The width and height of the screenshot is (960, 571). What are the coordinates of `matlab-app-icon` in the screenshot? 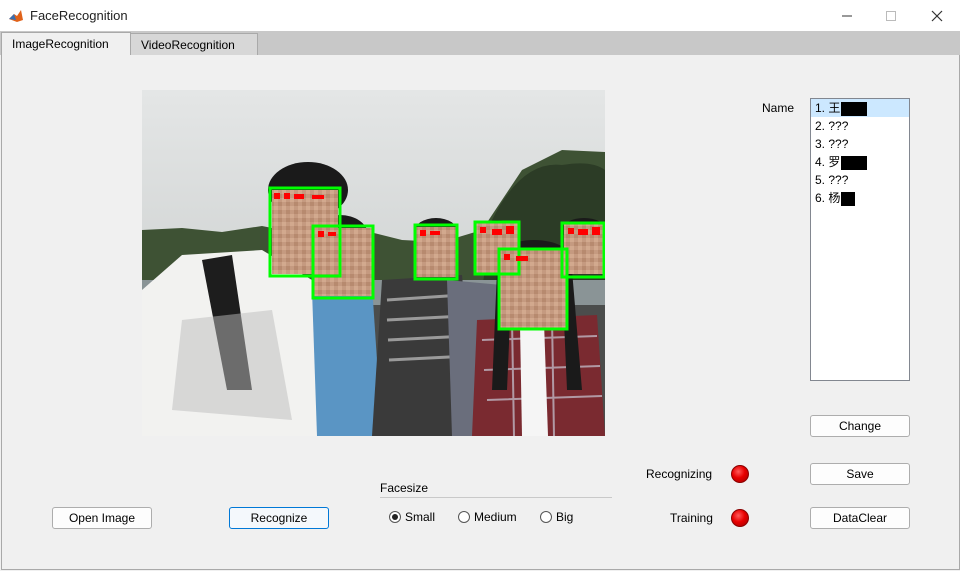 It's located at (16, 16).